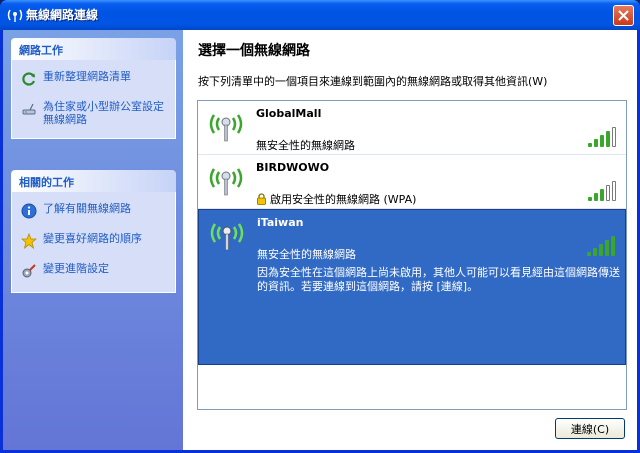  Describe the element at coordinates (261, 199) in the screenshot. I see `lock-icon` at that location.